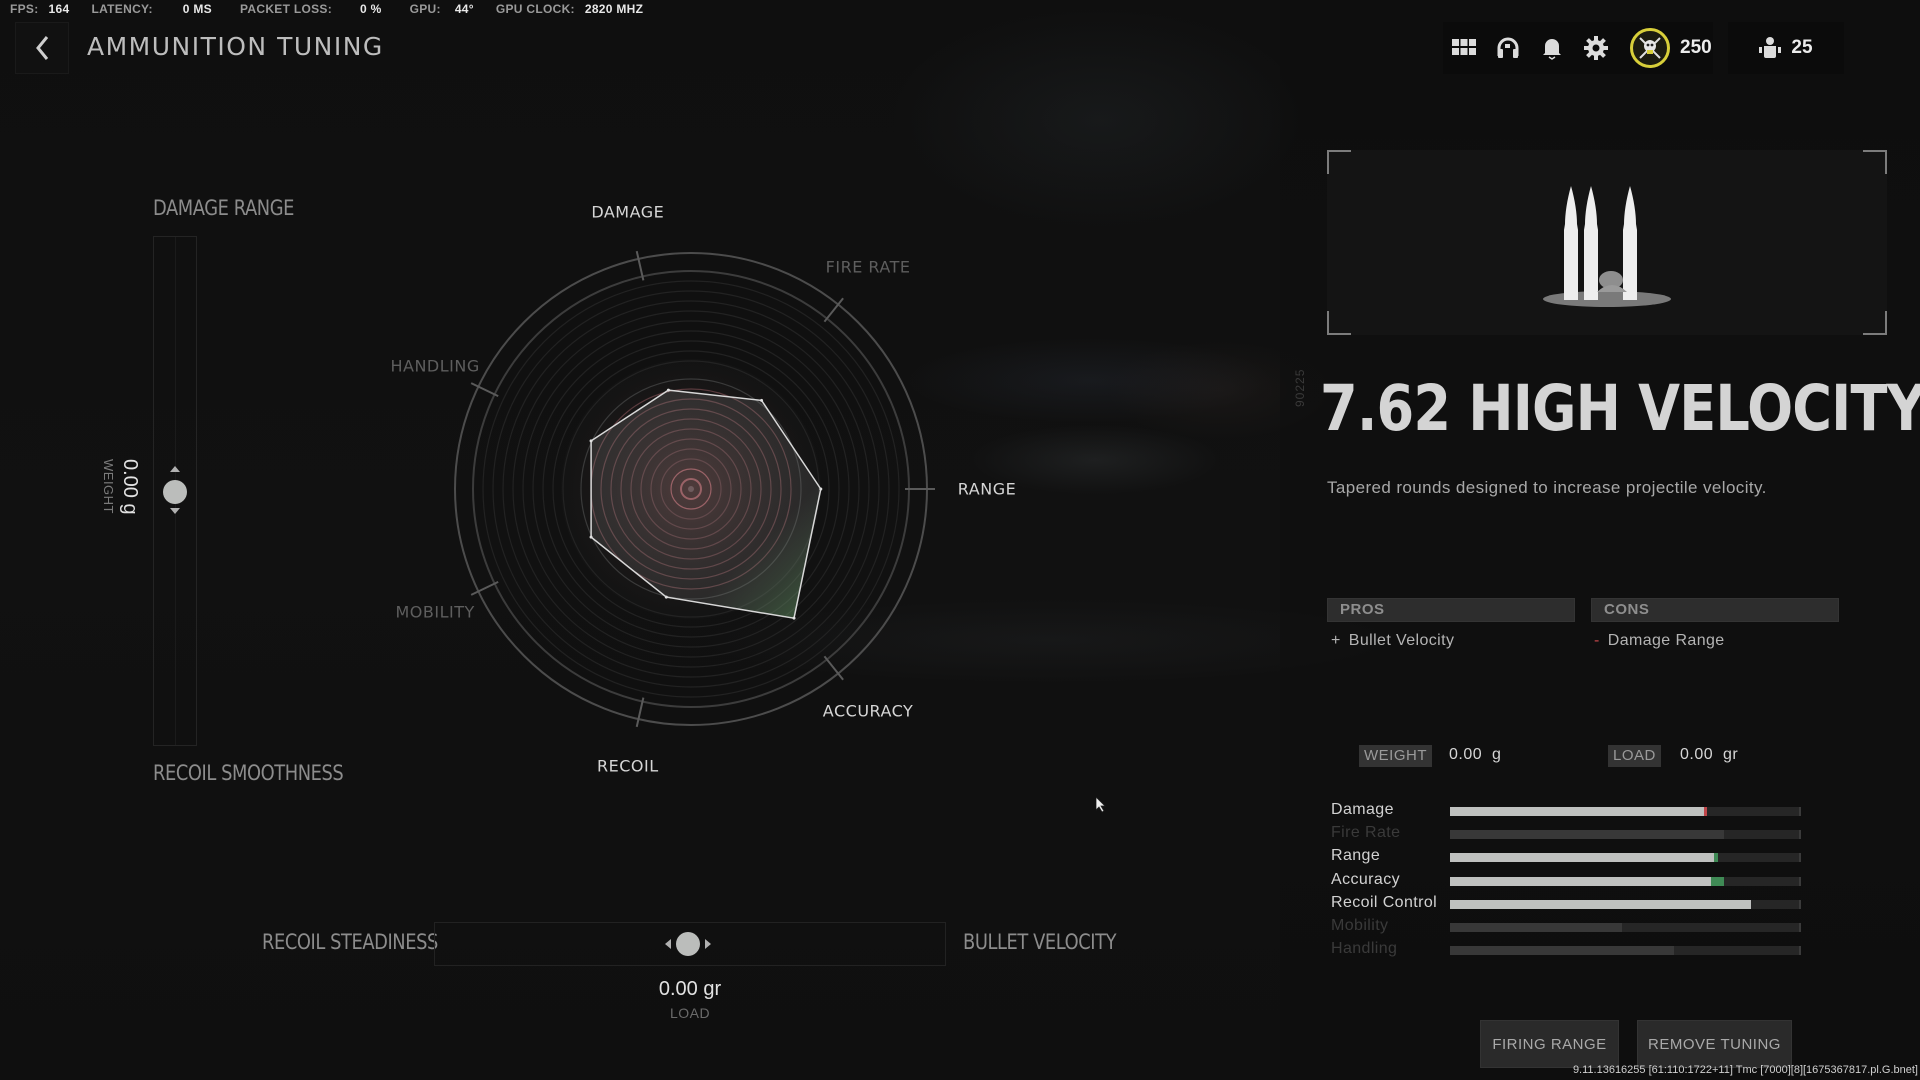 The height and width of the screenshot is (1080, 1920). Describe the element at coordinates (223, 208) in the screenshot. I see `slider-top-label: DAMAGE RANGE` at that location.